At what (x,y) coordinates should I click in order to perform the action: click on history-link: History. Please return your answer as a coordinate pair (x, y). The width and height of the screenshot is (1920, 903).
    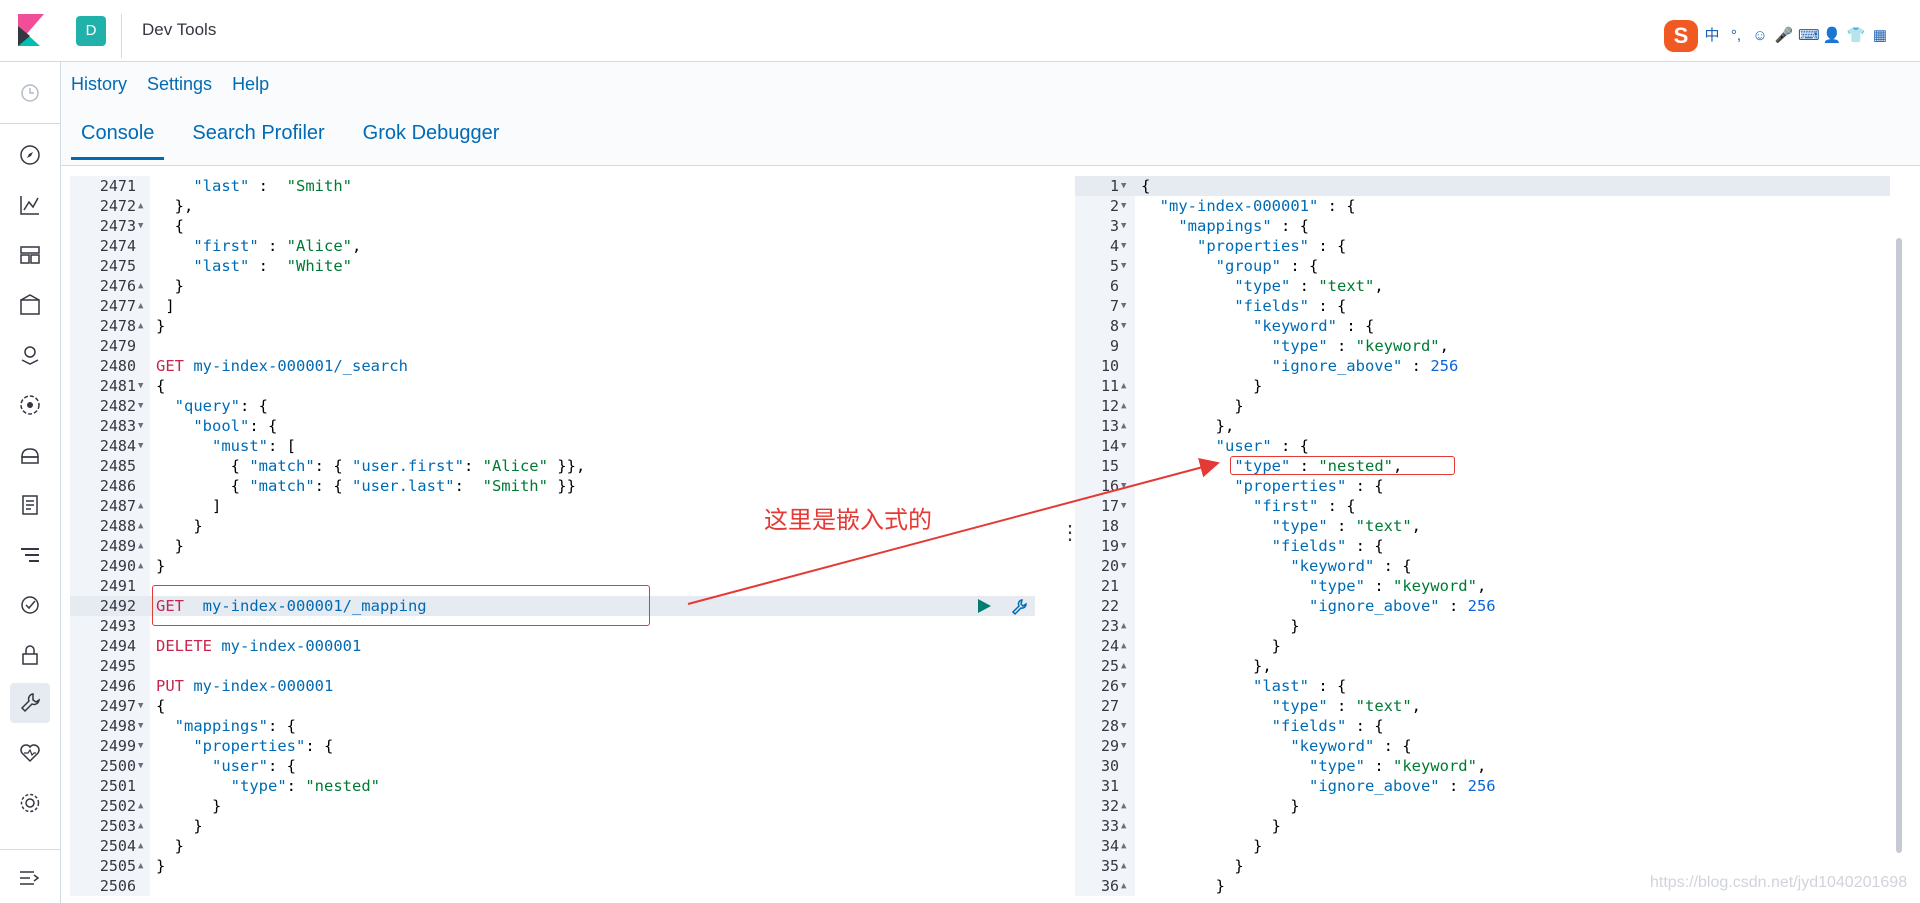
    Looking at the image, I should click on (99, 84).